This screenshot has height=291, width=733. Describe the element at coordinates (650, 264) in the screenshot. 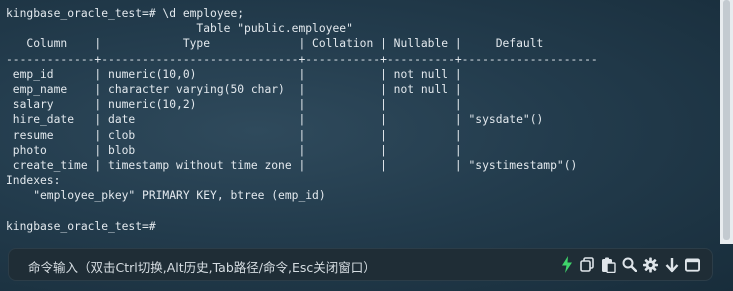

I see `settings-icon` at that location.